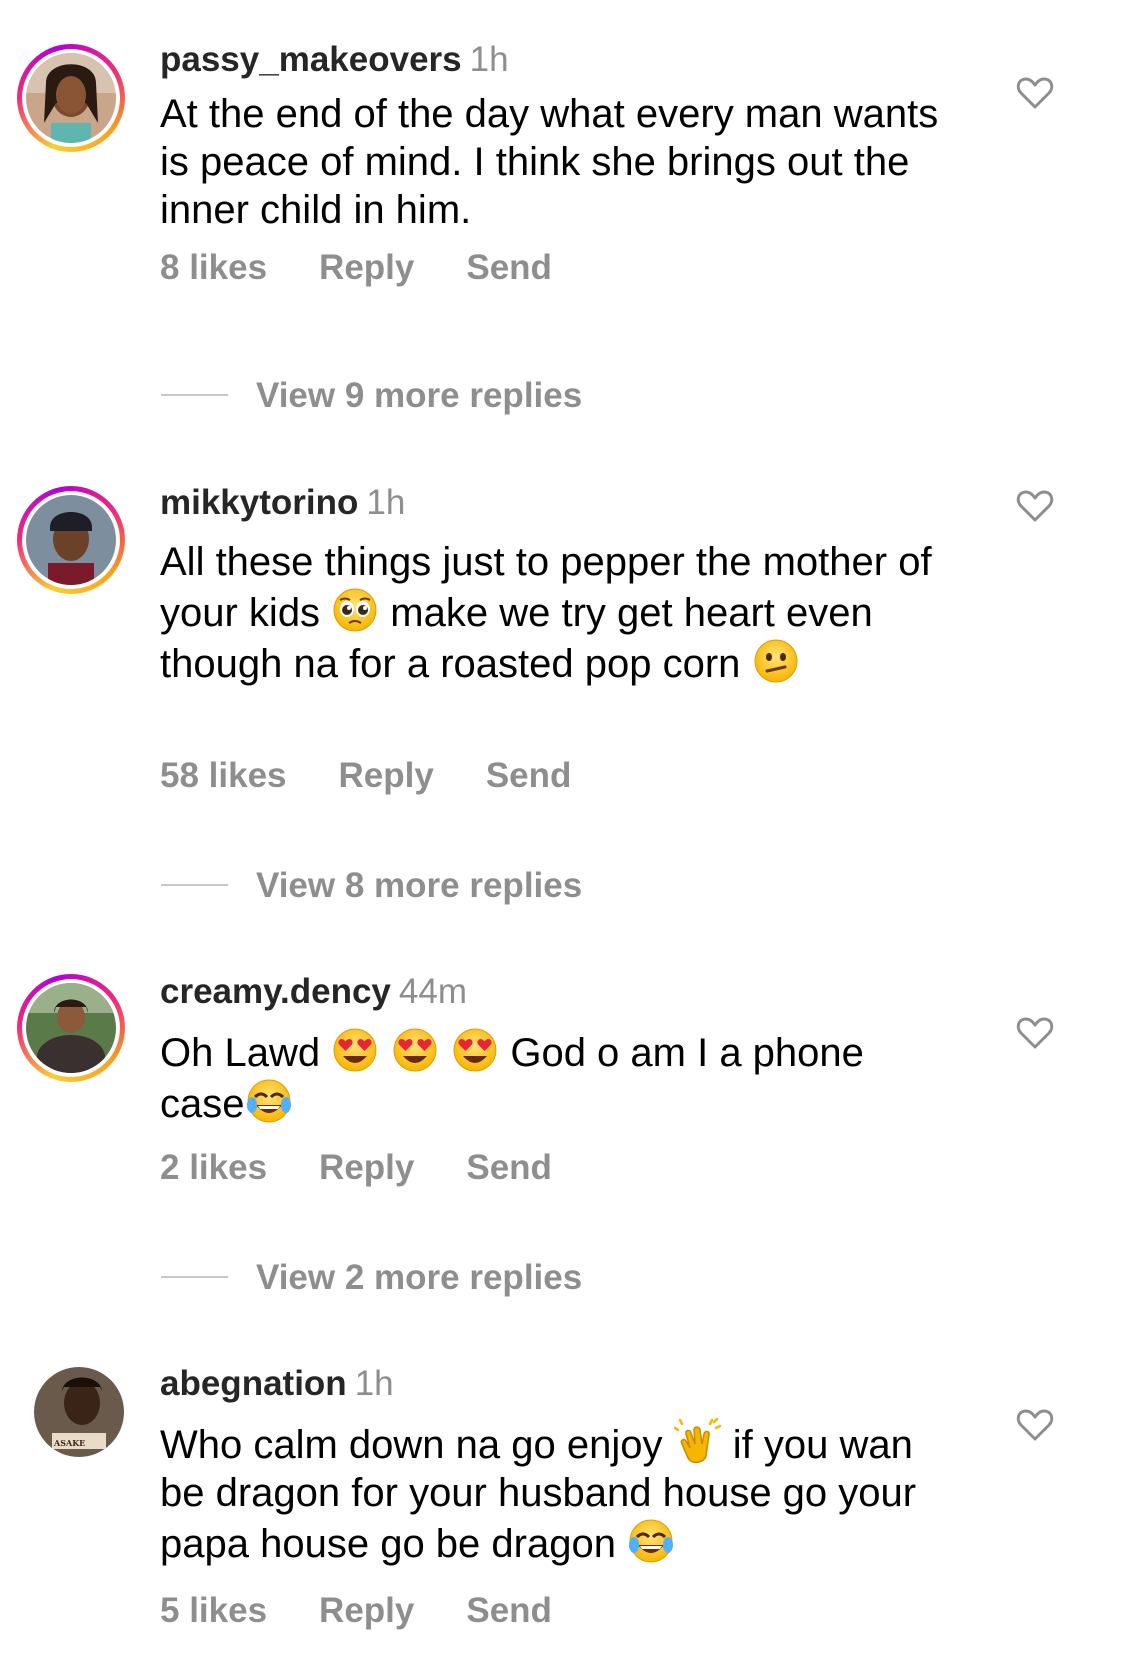 The image size is (1125, 1677). I want to click on timestamp: 44m, so click(432, 991).